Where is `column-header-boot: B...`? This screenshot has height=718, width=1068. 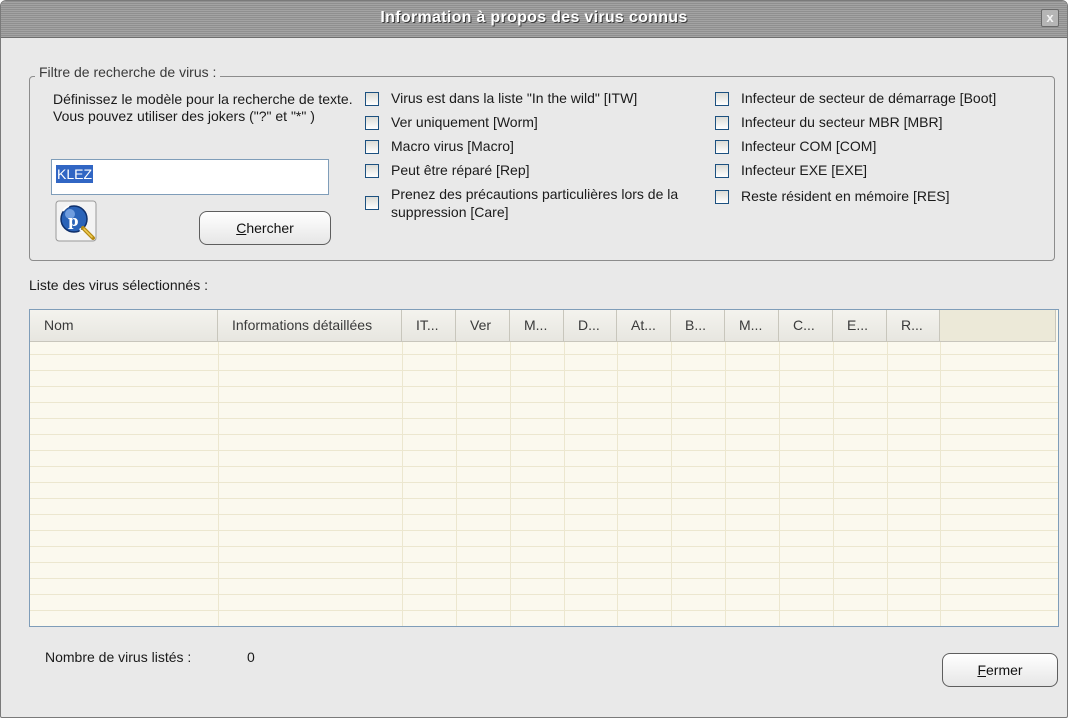 column-header-boot: B... is located at coordinates (698, 326).